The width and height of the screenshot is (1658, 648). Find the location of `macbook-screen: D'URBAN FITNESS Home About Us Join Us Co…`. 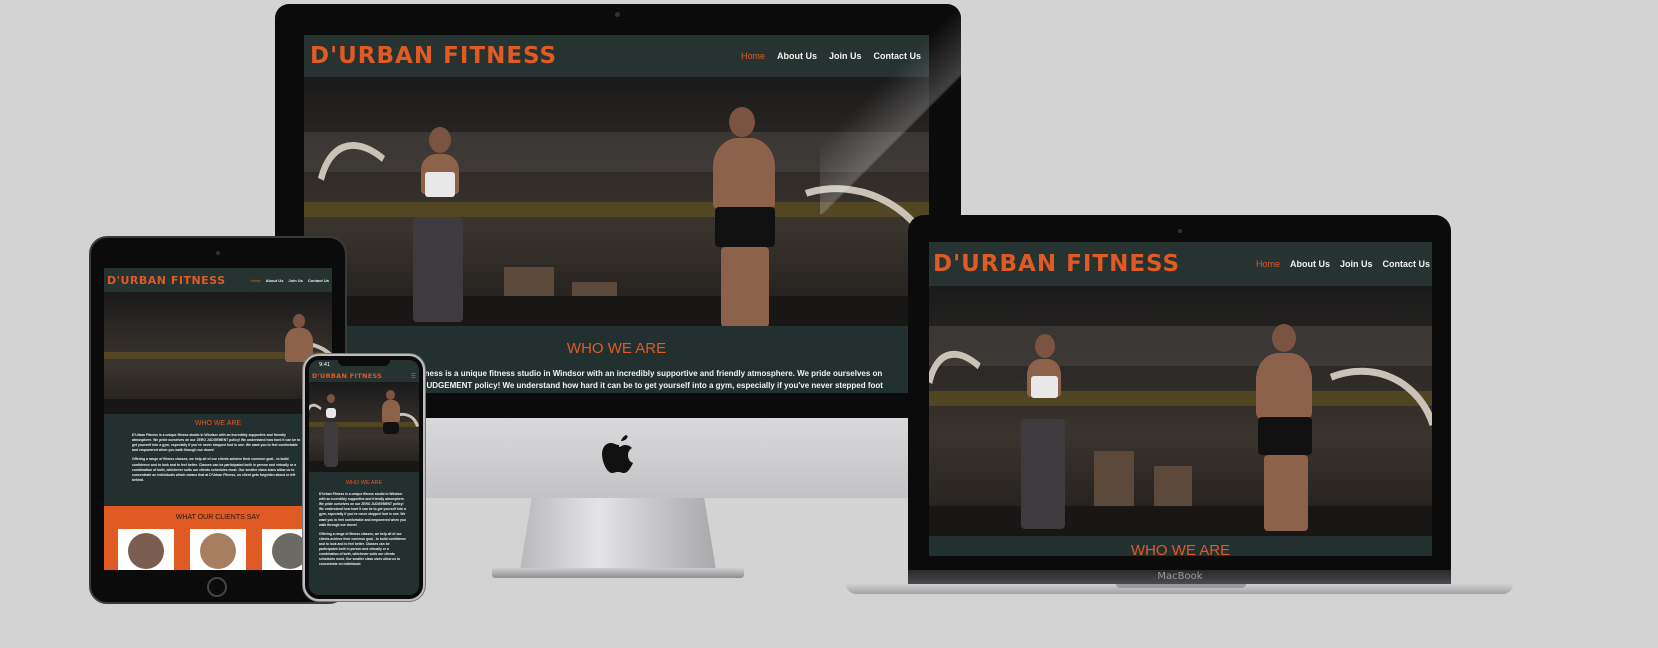

macbook-screen: D'URBAN FITNESS Home About Us Join Us Co… is located at coordinates (1180, 399).